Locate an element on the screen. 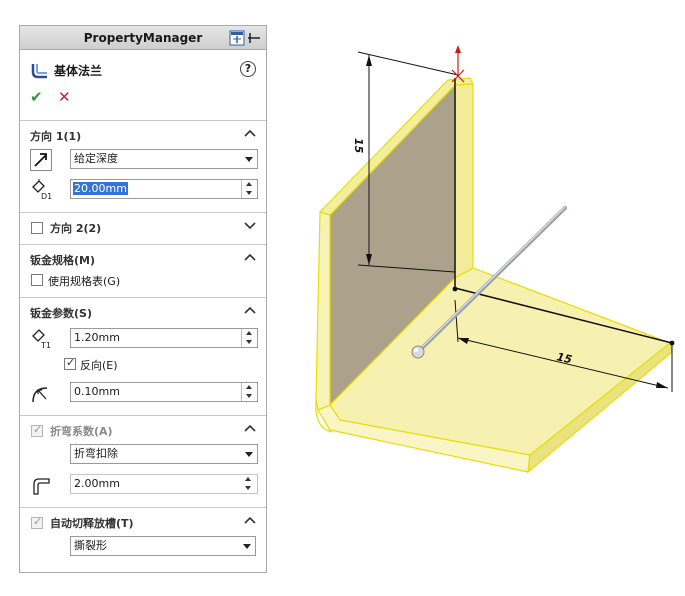  thickness-spinner is located at coordinates (249, 338).